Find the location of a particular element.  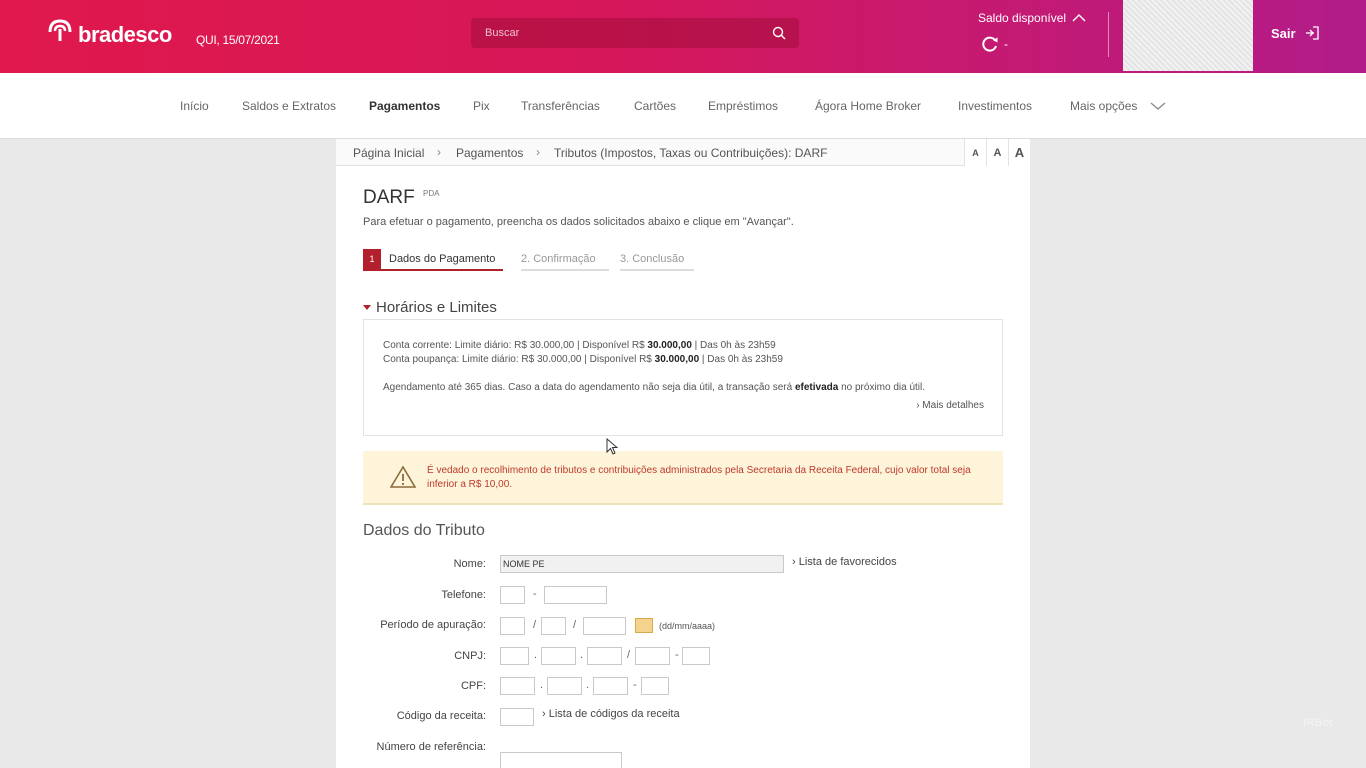

saldo-refresh: - is located at coordinates (994, 44).